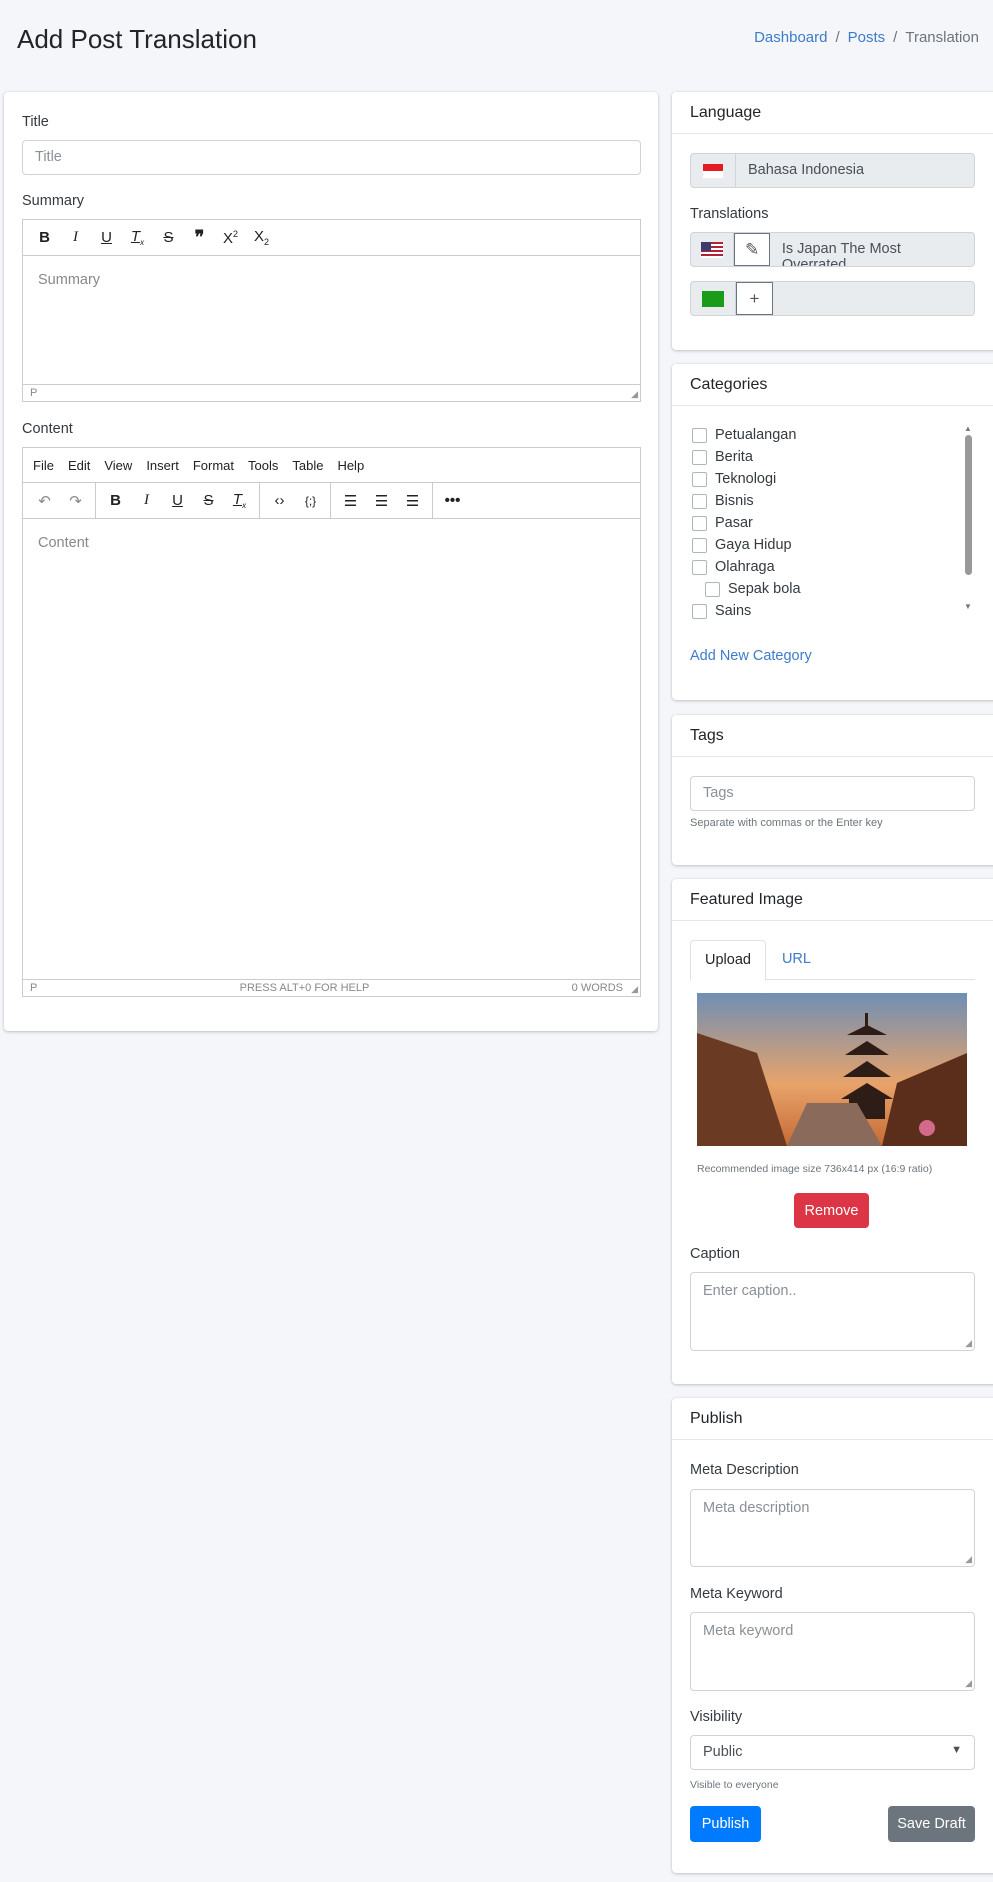  Describe the element at coordinates (713, 170) in the screenshot. I see `id-flag-icon` at that location.